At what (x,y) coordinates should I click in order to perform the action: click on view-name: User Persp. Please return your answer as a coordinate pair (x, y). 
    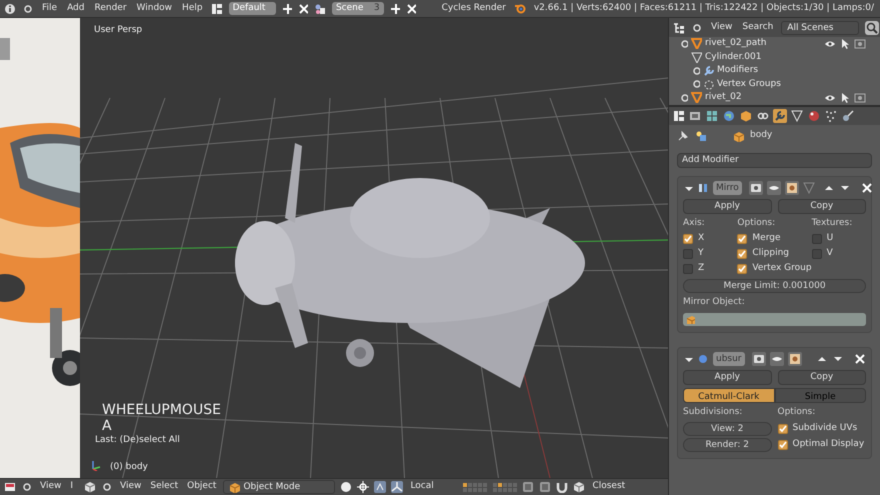
    Looking at the image, I should click on (118, 30).